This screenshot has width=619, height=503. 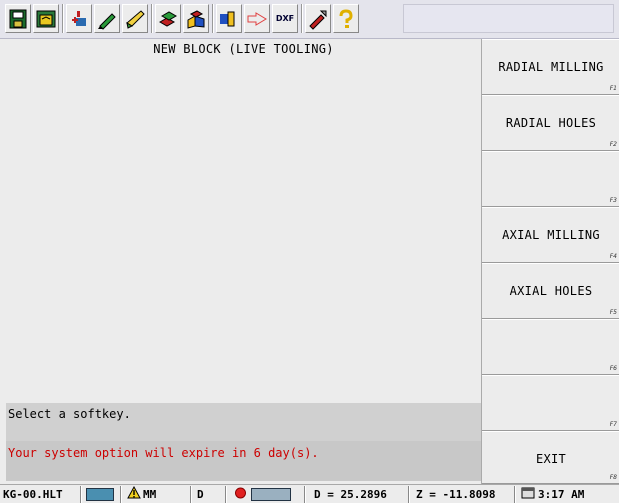 What do you see at coordinates (33, 494) in the screenshot?
I see `status-filename: KG-00.HLT` at bounding box center [33, 494].